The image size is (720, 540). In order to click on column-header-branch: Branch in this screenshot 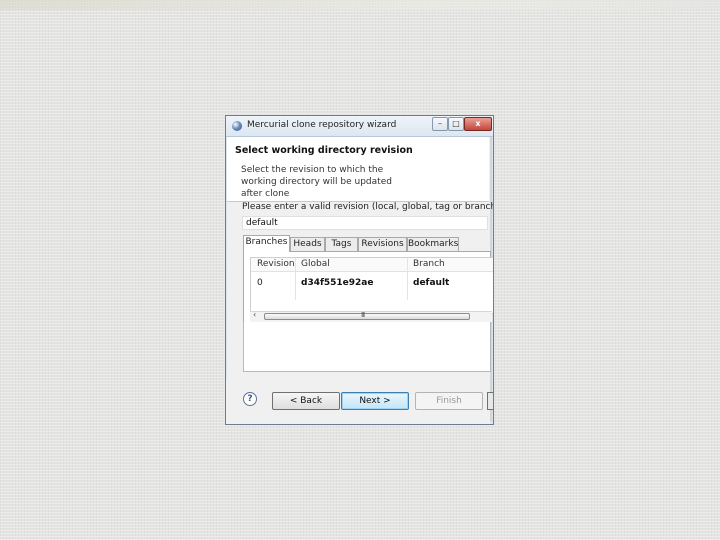, I will do `click(429, 264)`.